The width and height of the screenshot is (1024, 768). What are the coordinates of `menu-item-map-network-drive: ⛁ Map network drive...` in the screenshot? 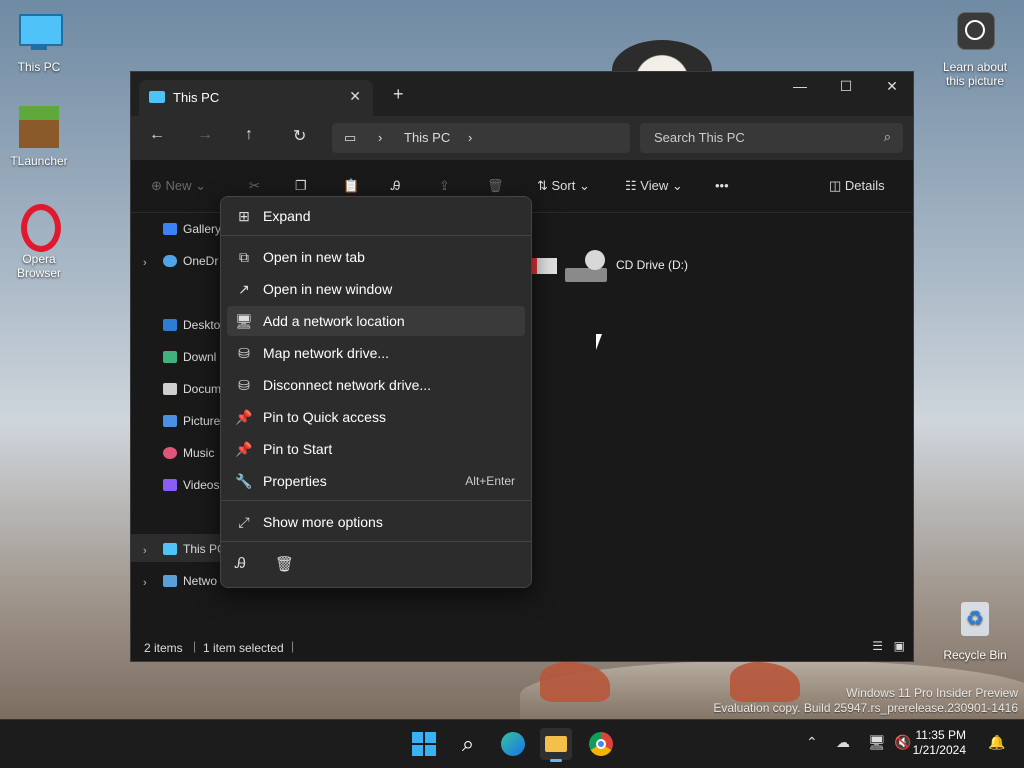 It's located at (376, 353).